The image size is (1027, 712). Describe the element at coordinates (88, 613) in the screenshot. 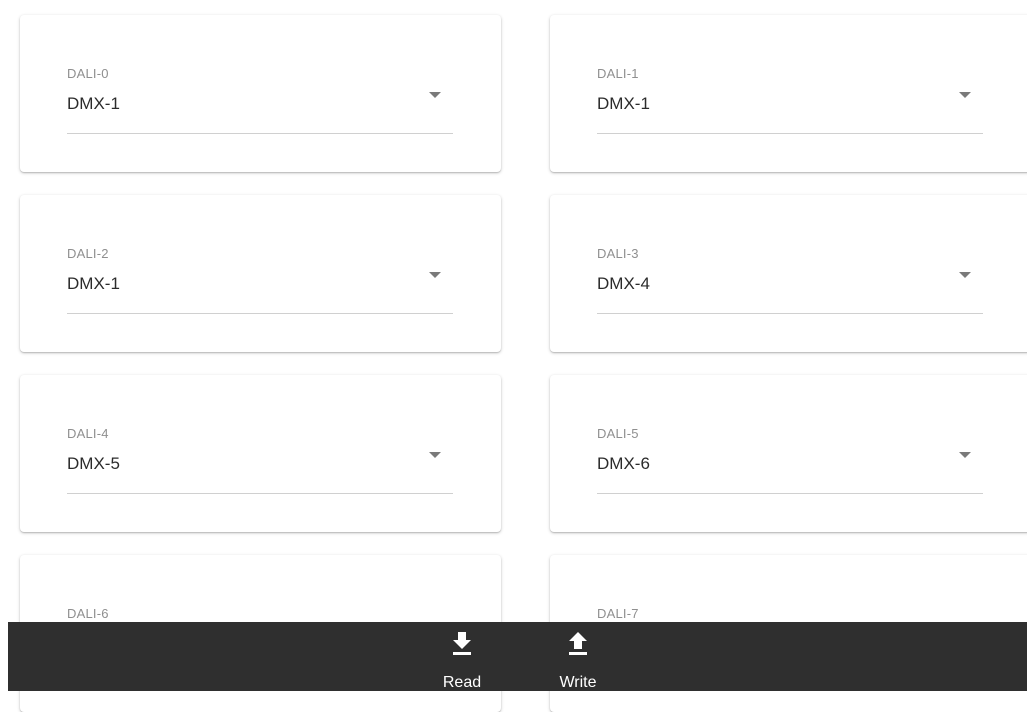

I see `select-label: DALI-6` at that location.